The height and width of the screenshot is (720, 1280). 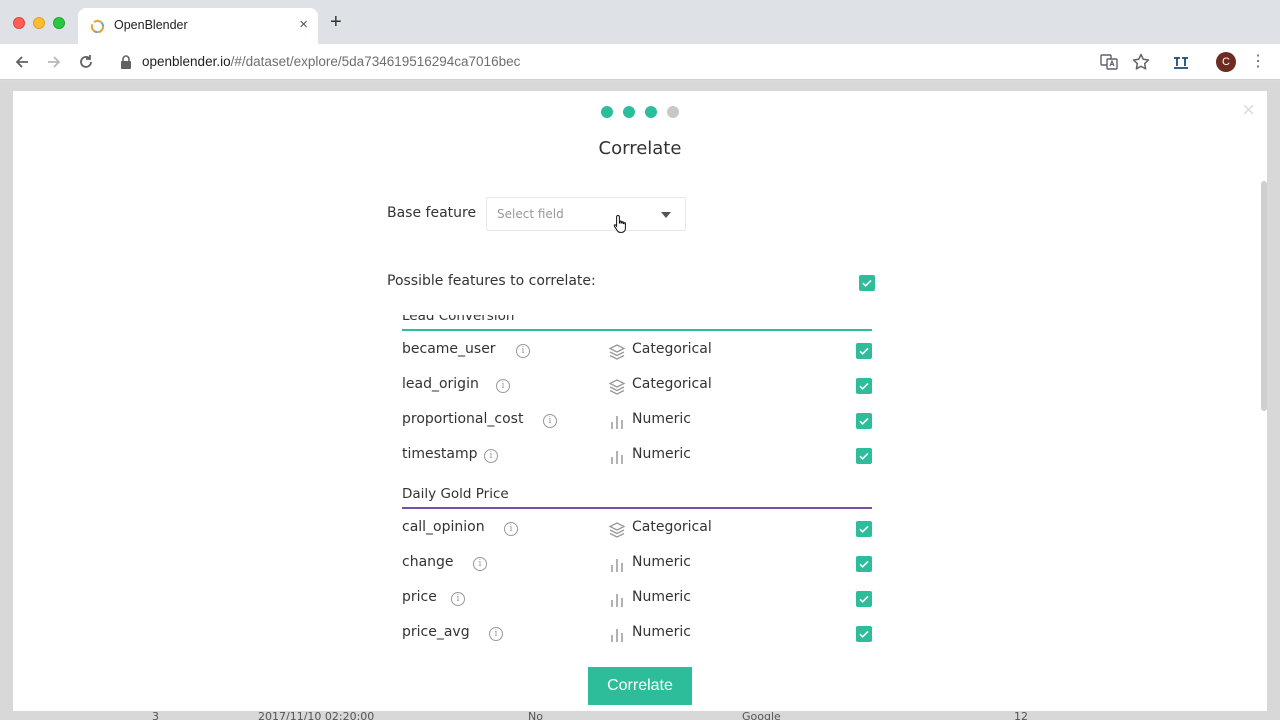 I want to click on reload-icon, so click(x=86, y=62).